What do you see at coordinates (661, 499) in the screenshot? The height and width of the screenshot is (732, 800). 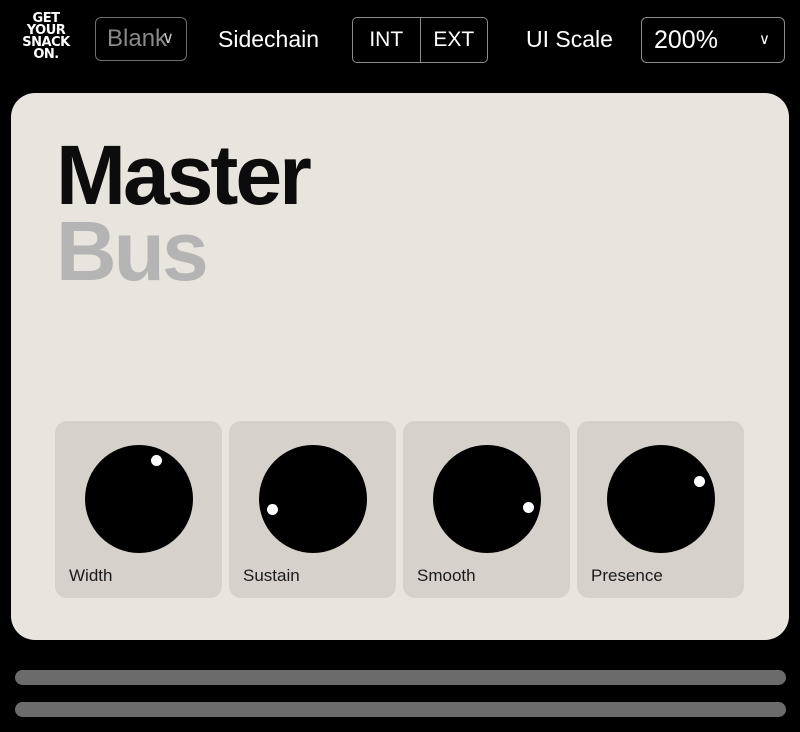 I see `presence-knob` at bounding box center [661, 499].